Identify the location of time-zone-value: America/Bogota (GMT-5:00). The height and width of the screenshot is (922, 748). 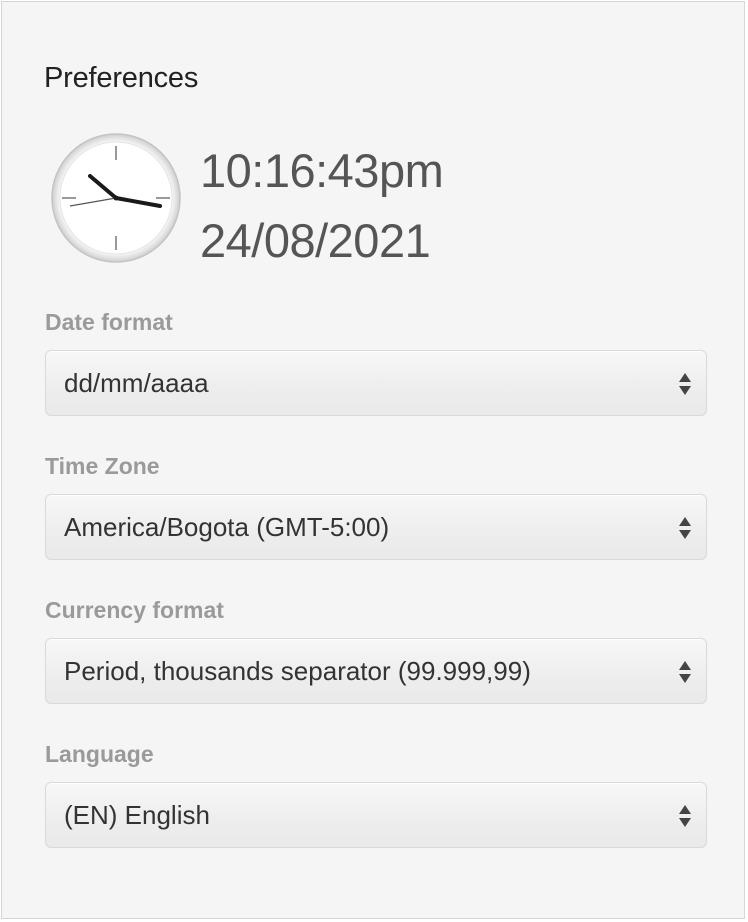
(227, 527).